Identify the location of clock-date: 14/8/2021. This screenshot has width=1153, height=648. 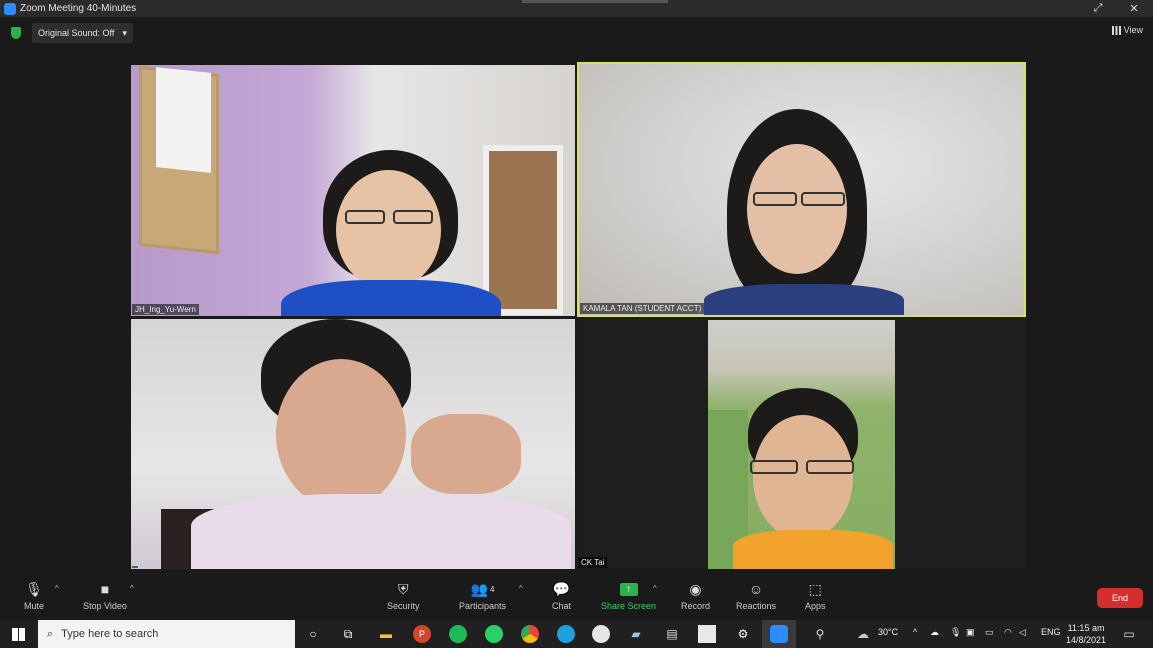
(1086, 640).